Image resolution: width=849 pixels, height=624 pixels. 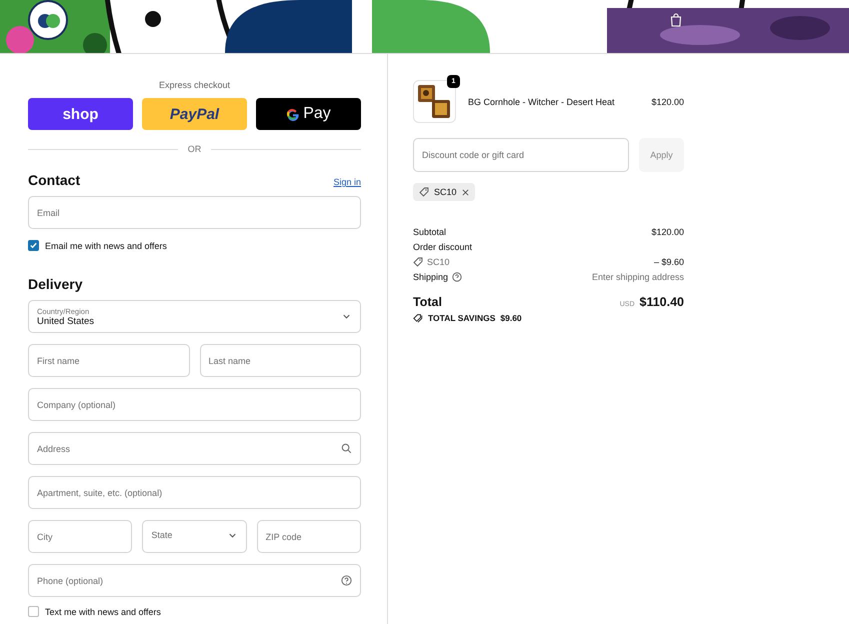 What do you see at coordinates (418, 318) in the screenshot?
I see `tags-icon` at bounding box center [418, 318].